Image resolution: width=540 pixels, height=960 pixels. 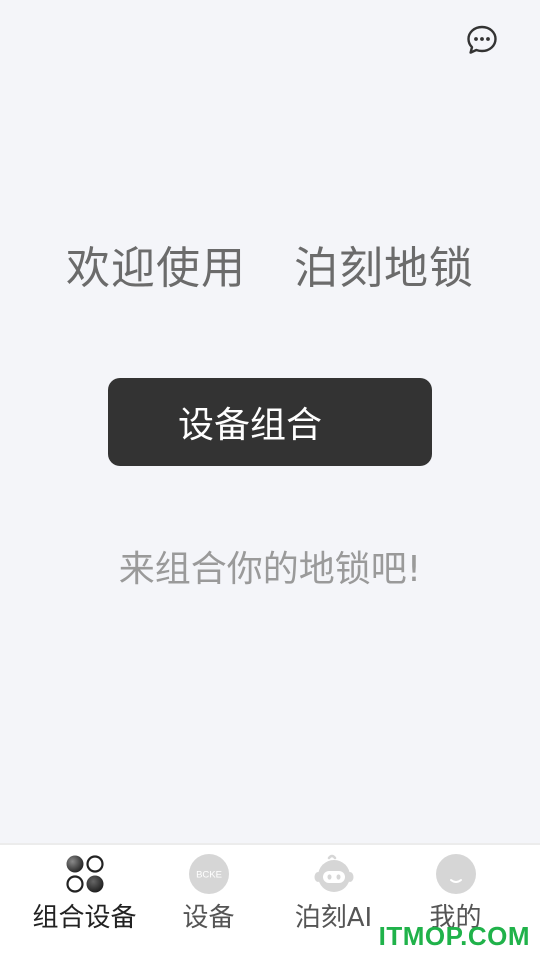 What do you see at coordinates (333, 873) in the screenshot?
I see `robot-ai-icon` at bounding box center [333, 873].